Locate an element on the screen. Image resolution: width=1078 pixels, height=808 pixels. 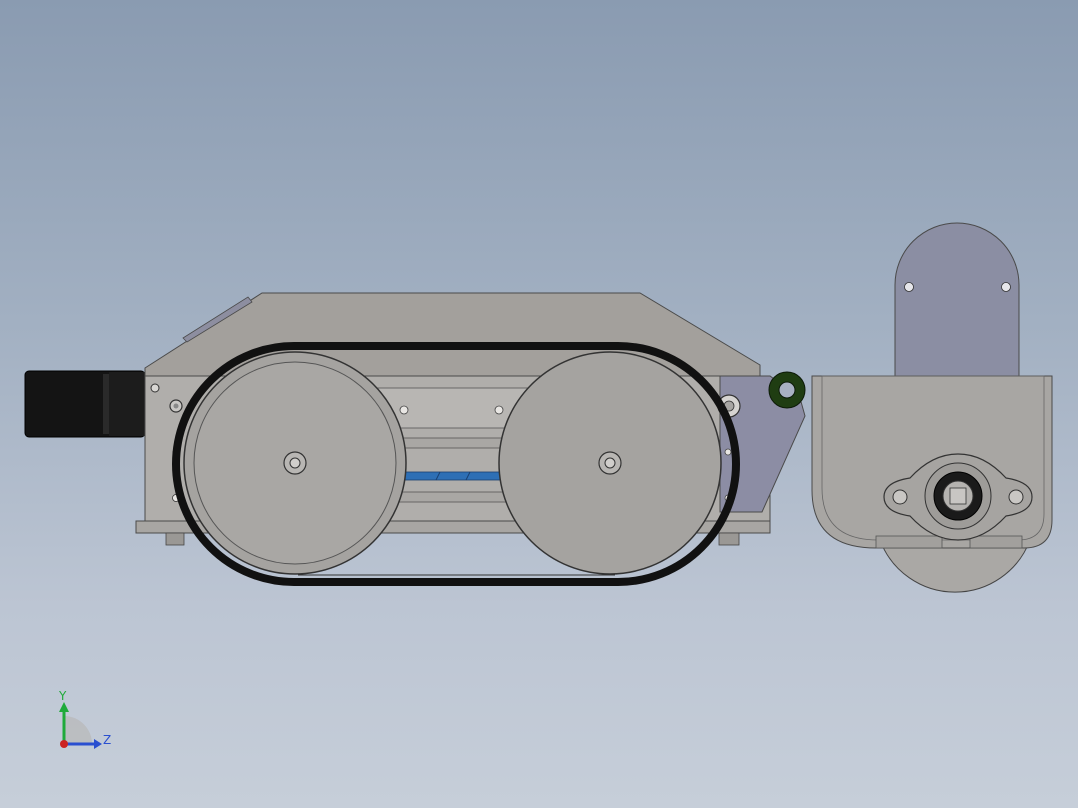
x-axis-icon is located at coordinates (64, 744).